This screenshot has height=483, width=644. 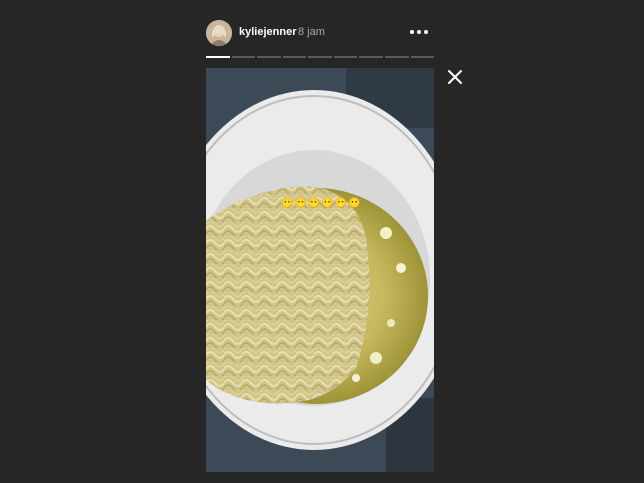 What do you see at coordinates (455, 77) in the screenshot?
I see `close-icon` at bounding box center [455, 77].